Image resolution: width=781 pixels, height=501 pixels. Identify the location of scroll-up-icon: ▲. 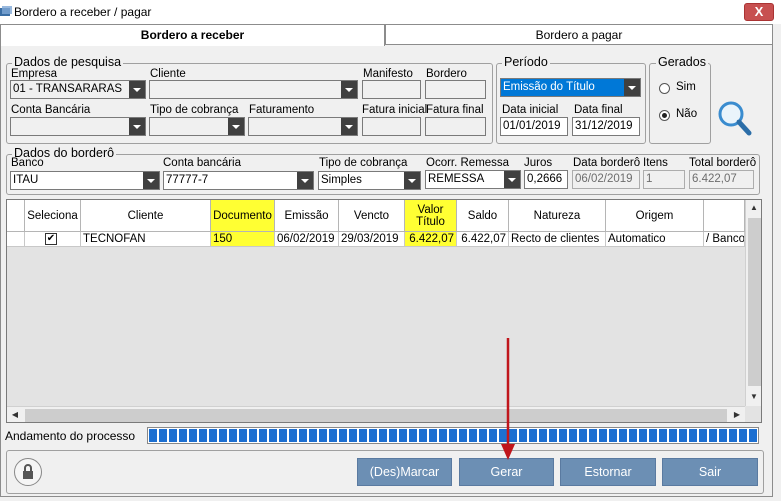
(753, 208).